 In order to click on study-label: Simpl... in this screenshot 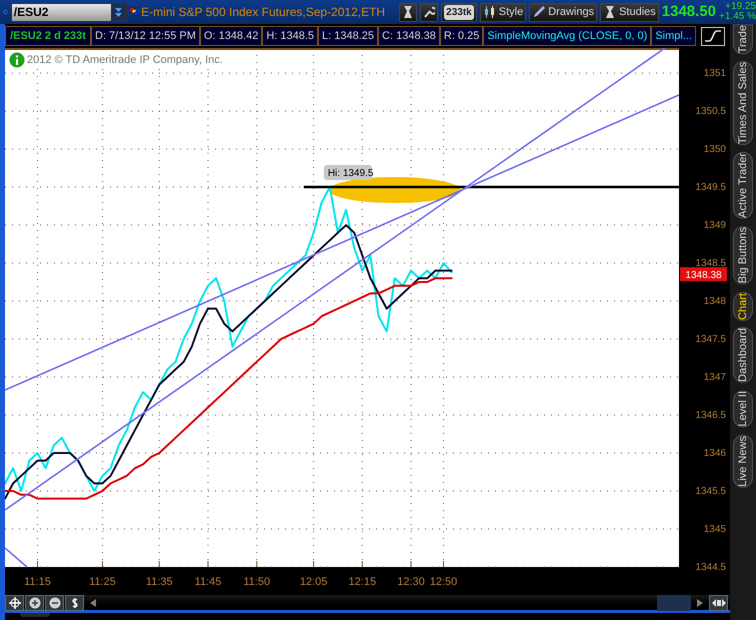, I will do `click(673, 36)`.